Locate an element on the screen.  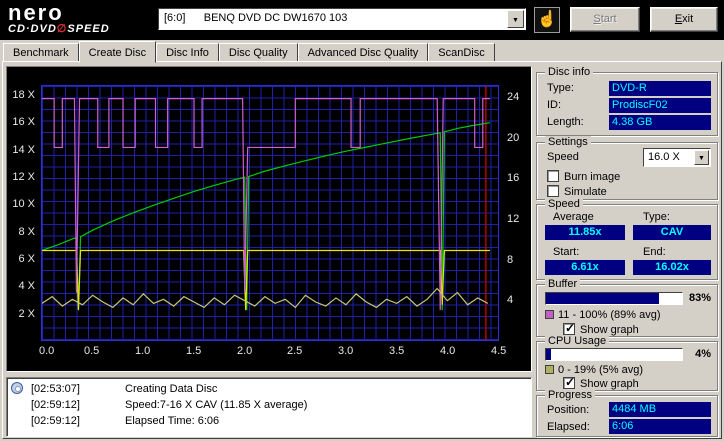
axis-tick-label: 4.0 is located at coordinates (448, 351).